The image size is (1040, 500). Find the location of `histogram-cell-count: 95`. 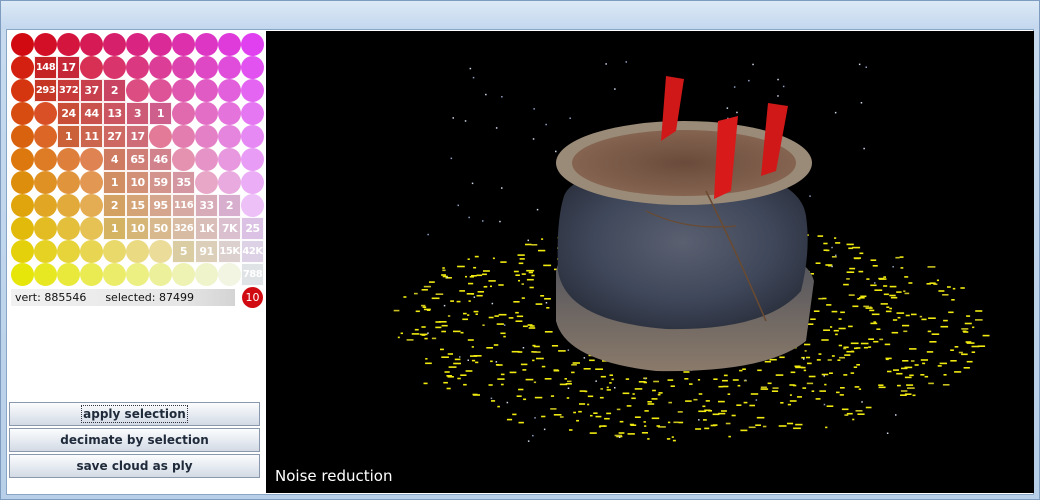

histogram-cell-count: 95 is located at coordinates (160, 205).